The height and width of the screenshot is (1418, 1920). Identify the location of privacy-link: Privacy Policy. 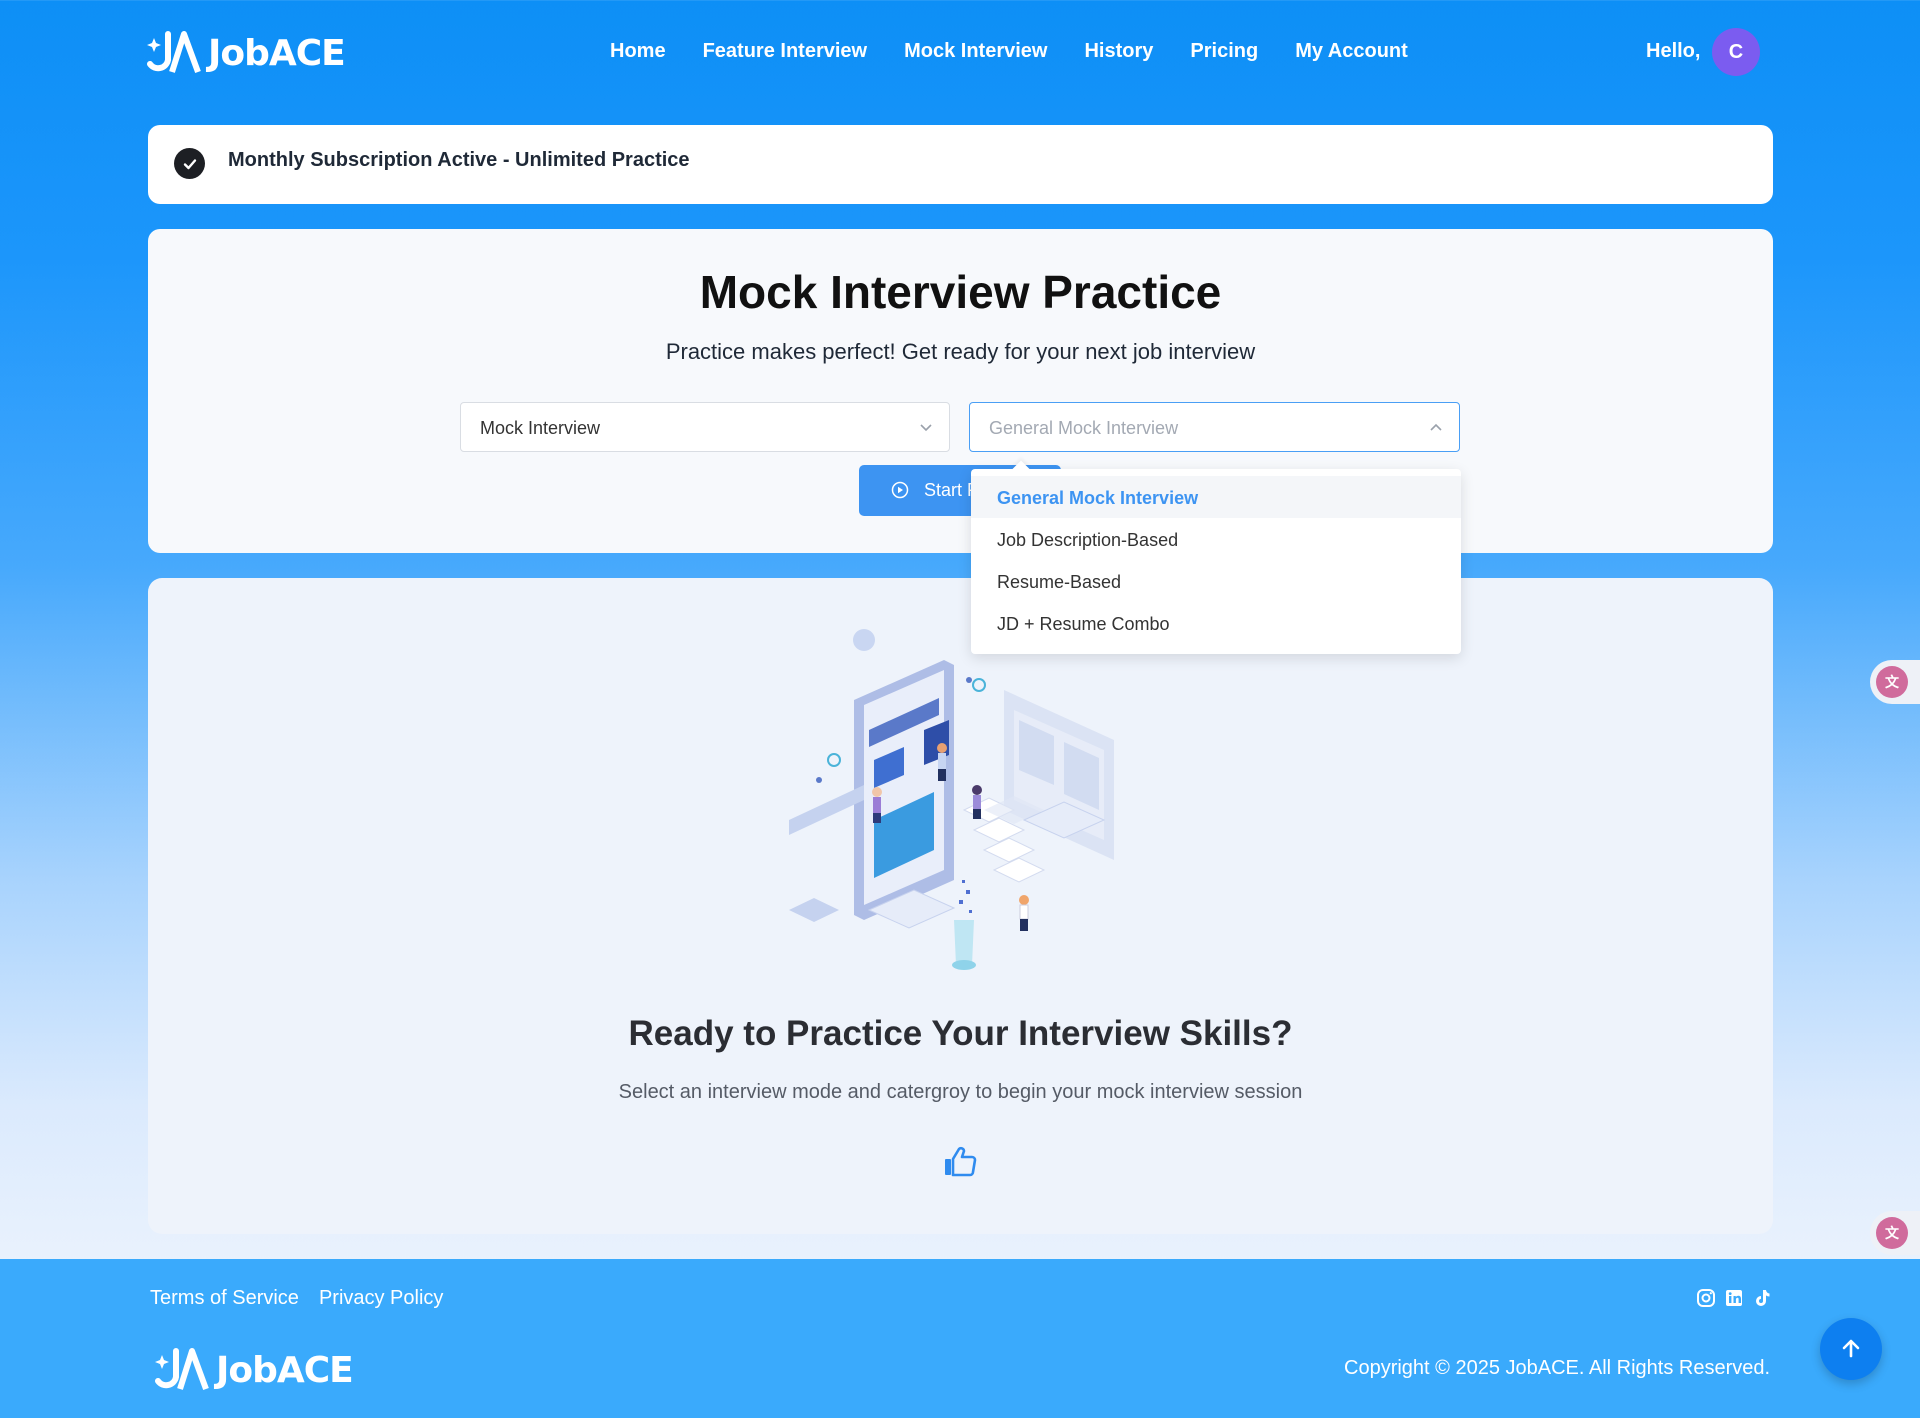
(381, 1298).